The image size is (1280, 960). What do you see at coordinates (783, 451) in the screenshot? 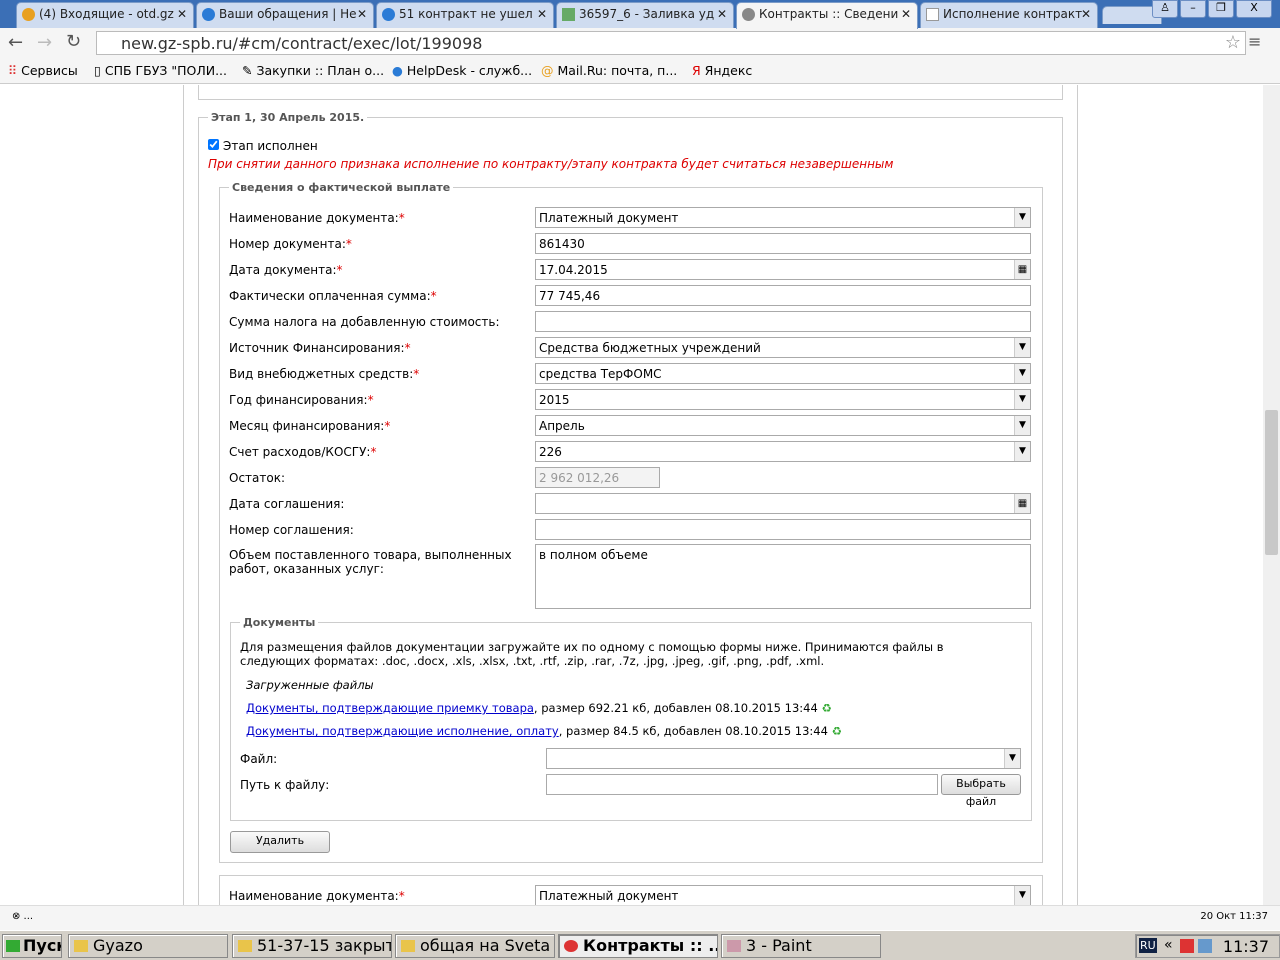
I see `select-field: 226 ▼` at bounding box center [783, 451].